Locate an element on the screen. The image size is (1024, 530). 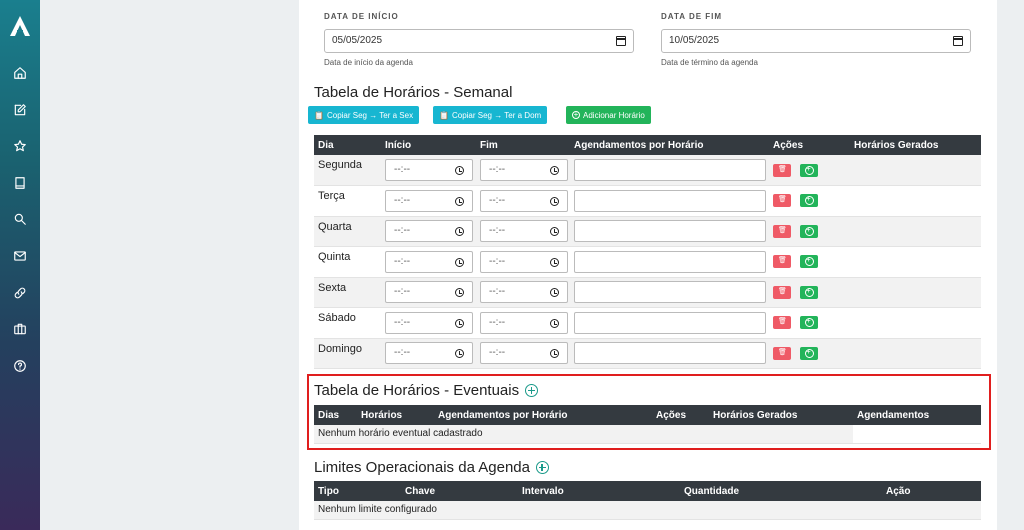
copy-mon-sun-label: Copiar Seg → Ter a Dom is located at coordinates (496, 115).